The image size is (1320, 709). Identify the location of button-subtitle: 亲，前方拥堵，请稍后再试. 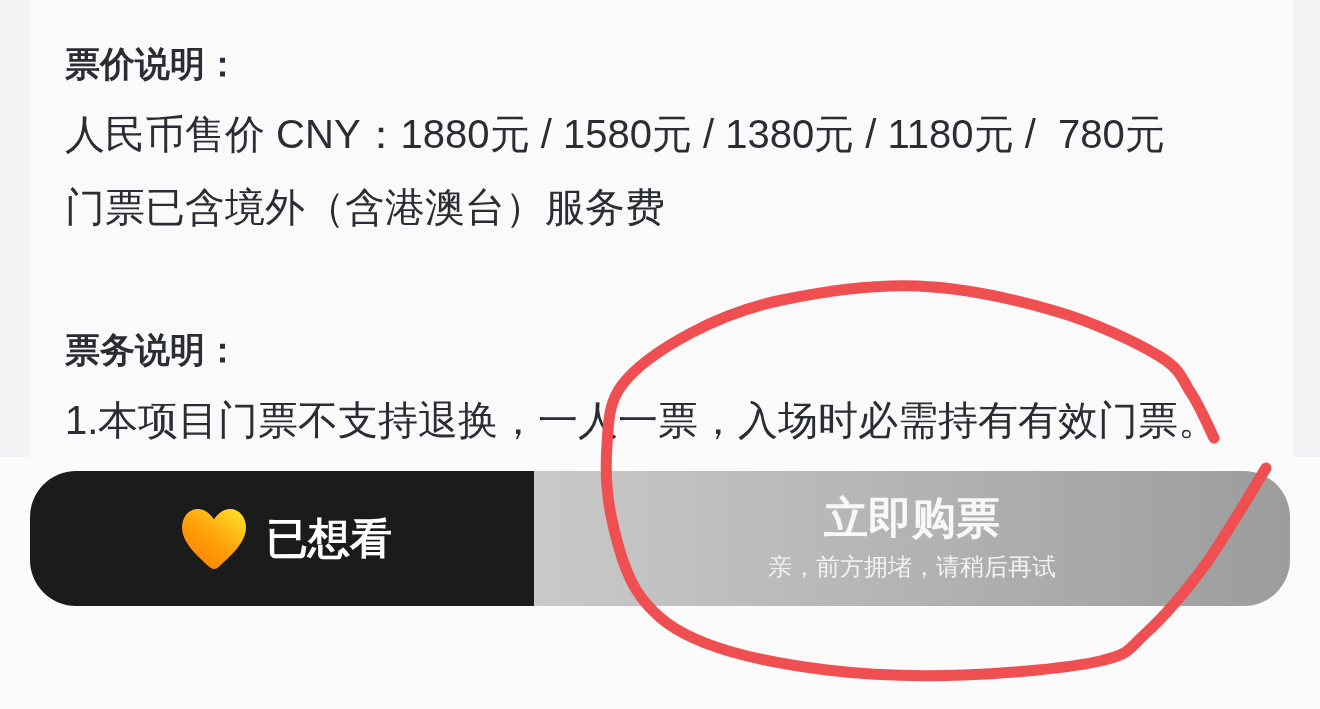
(912, 566).